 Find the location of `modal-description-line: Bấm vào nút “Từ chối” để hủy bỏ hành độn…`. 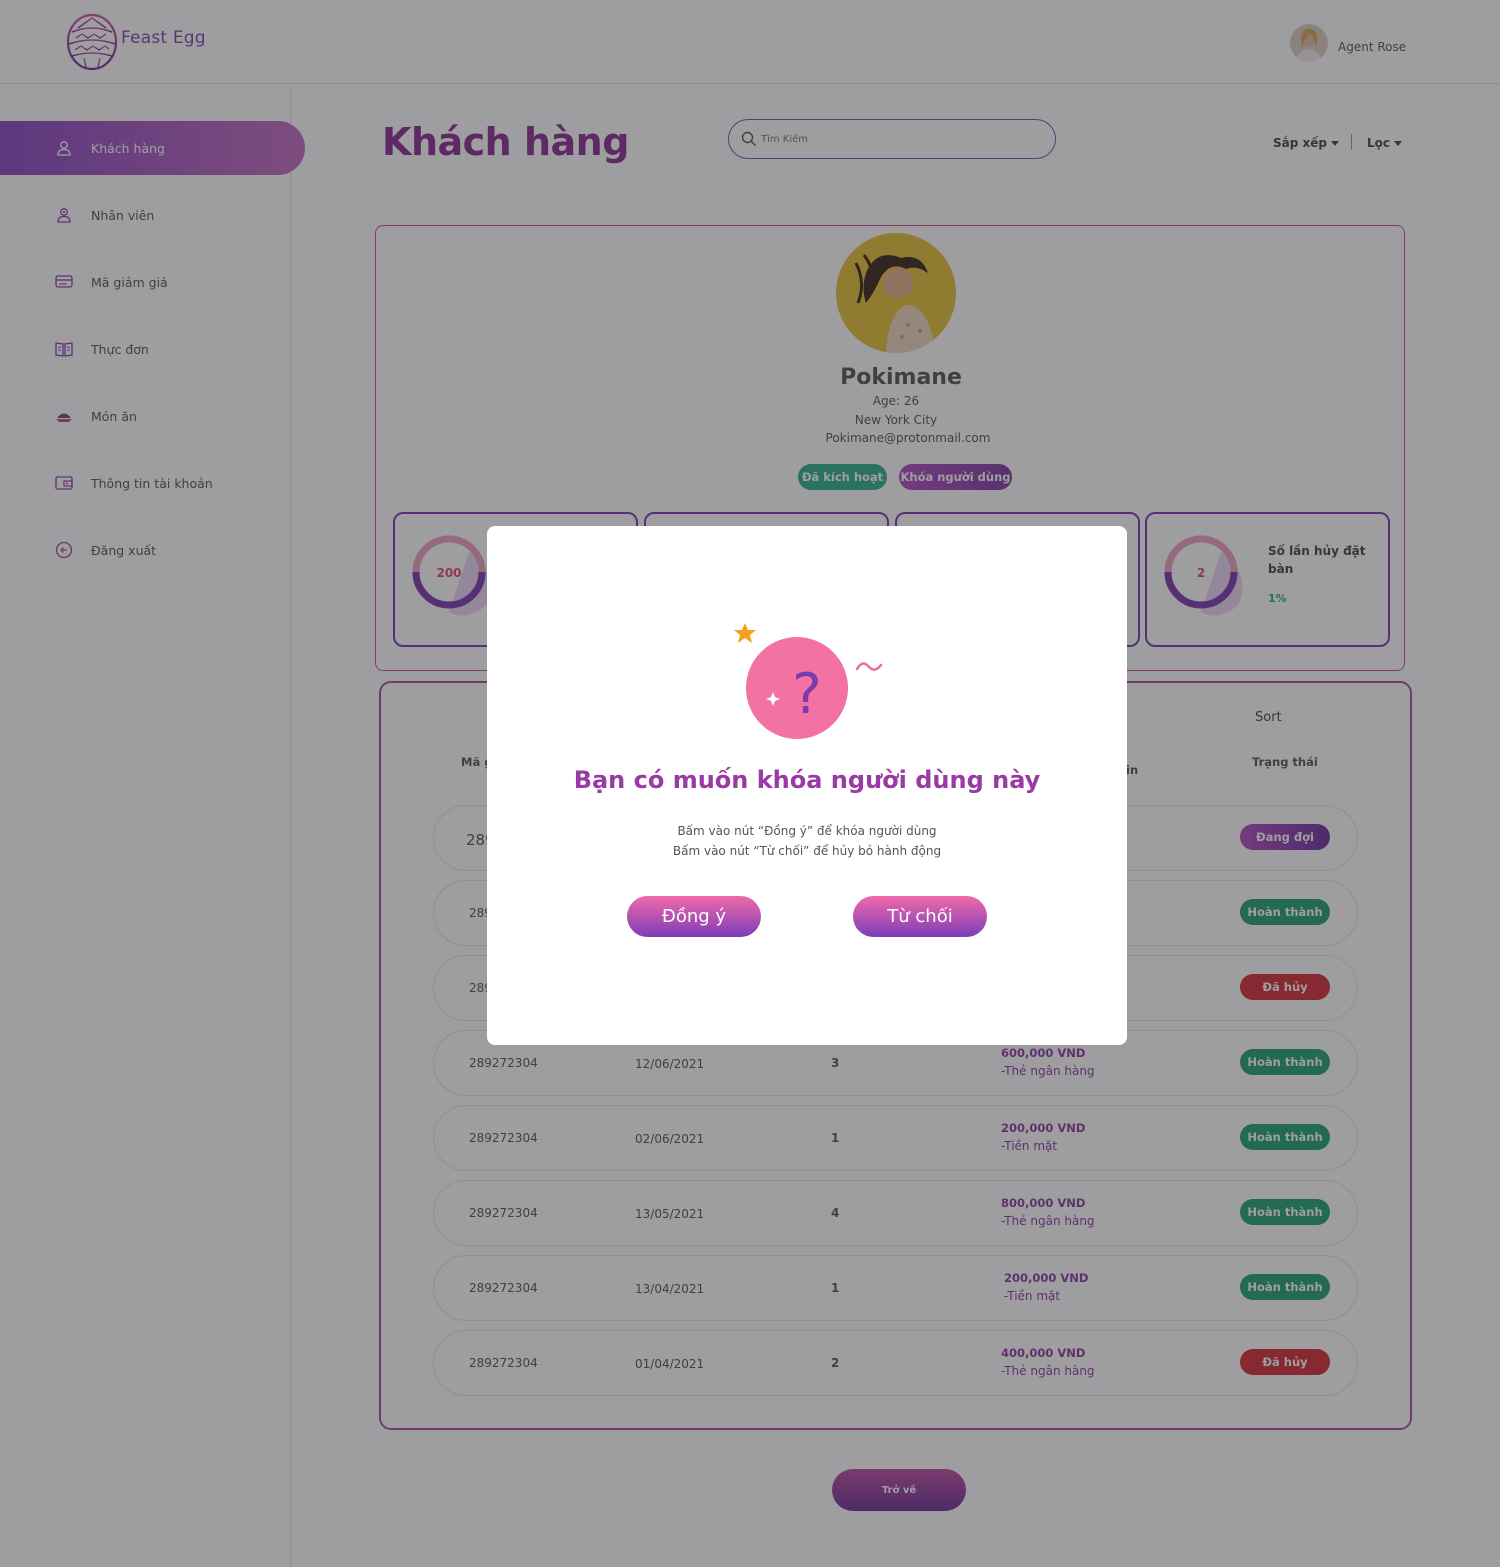

modal-description-line: Bấm vào nút “Từ chối” để hủy bỏ hành độn… is located at coordinates (807, 851).